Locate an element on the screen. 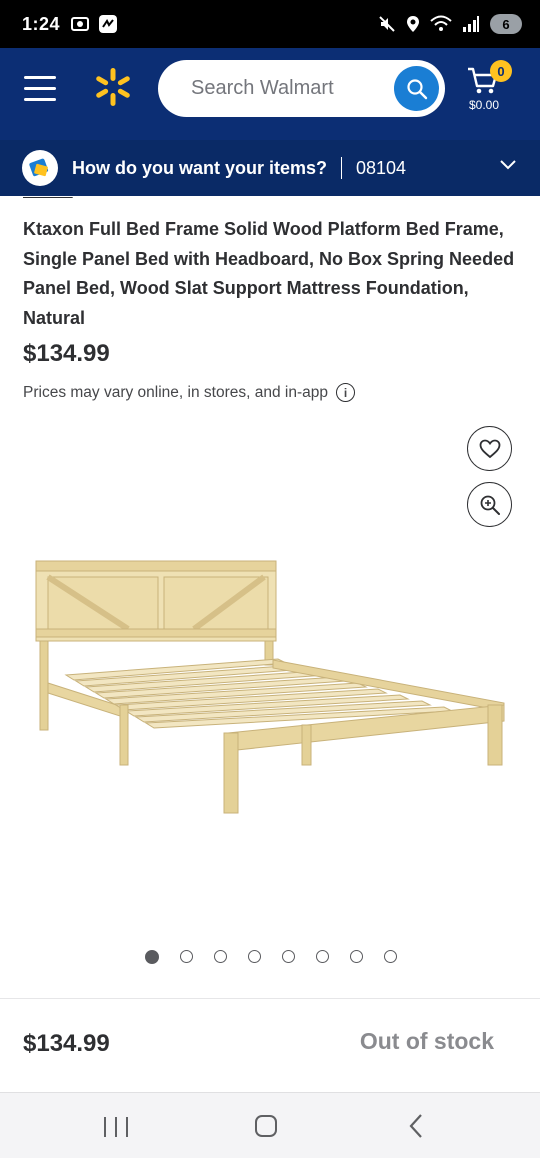  zoom-button is located at coordinates (489, 504).